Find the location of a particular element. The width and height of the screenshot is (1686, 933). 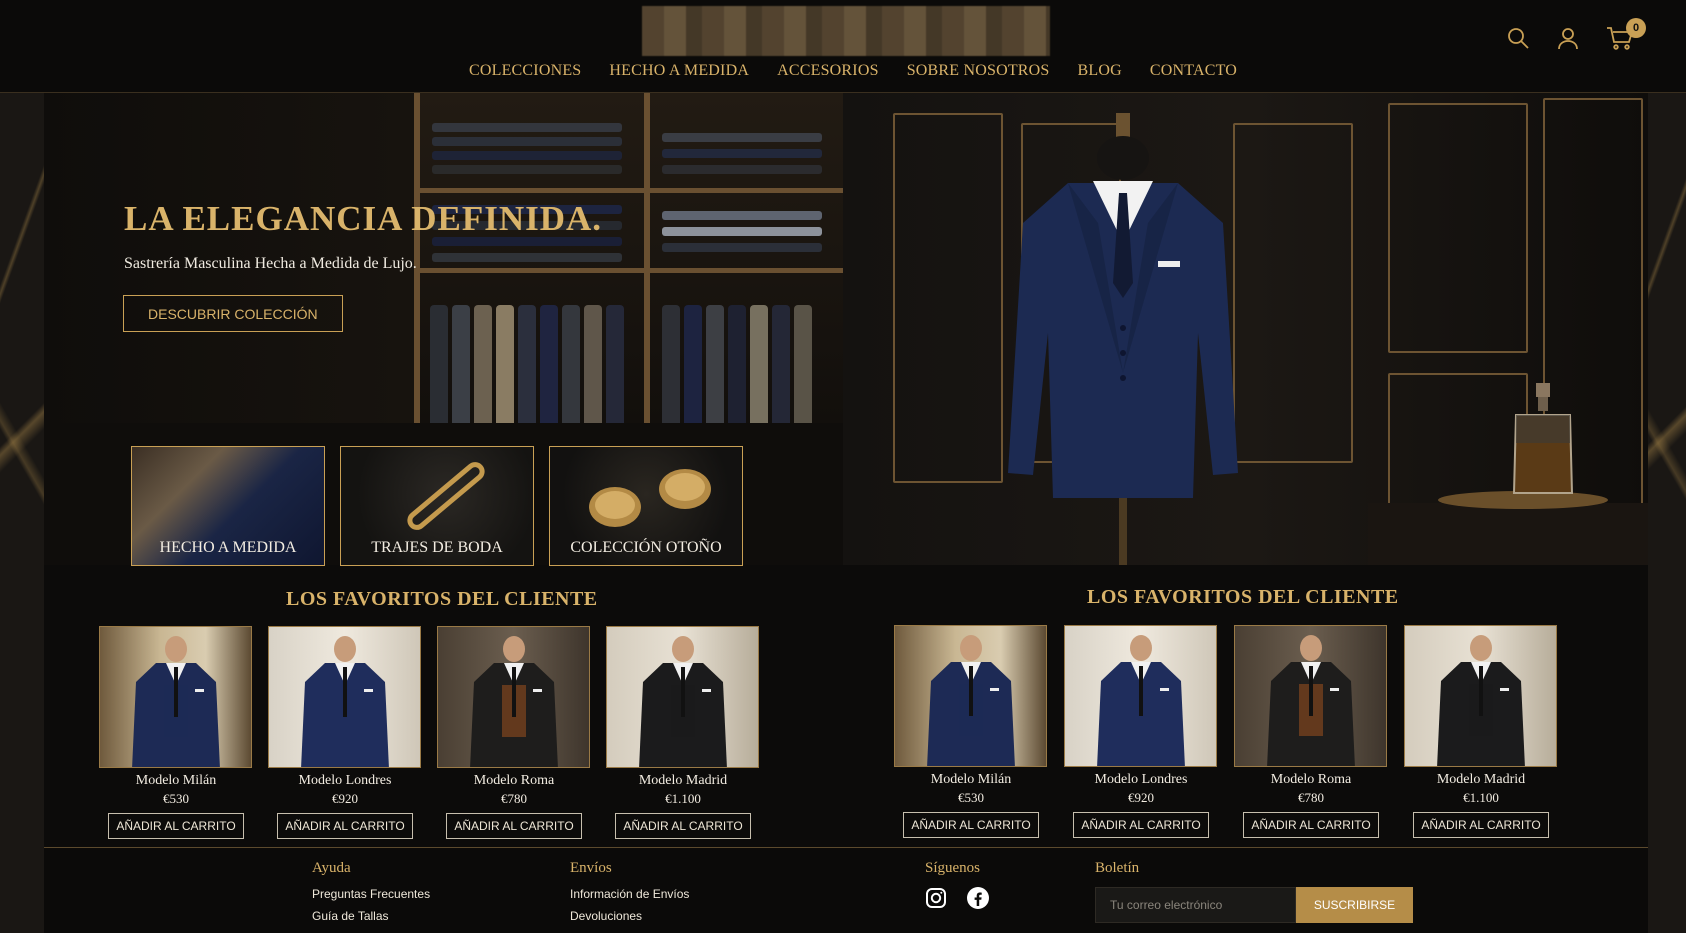

category-label: HECHO A MEDIDA is located at coordinates (228, 547).